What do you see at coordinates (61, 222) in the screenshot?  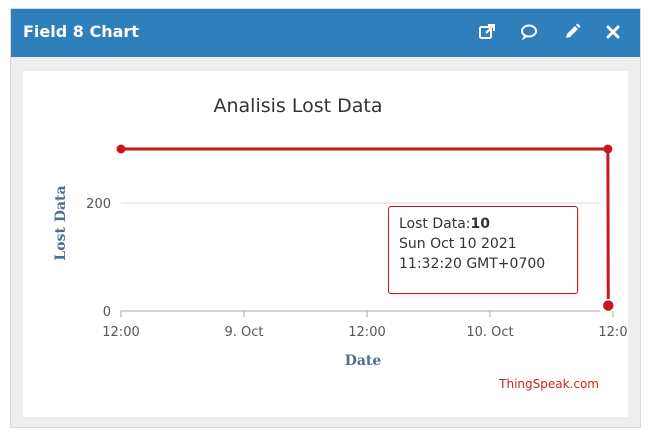 I see `y-axis-label: Lost Data` at bounding box center [61, 222].